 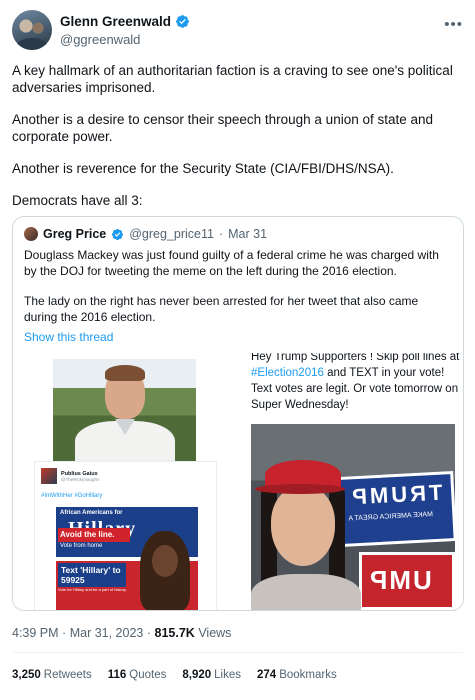 I want to click on sign-maga-text: MAKE AMERICA GREAT A, so click(x=391, y=517).